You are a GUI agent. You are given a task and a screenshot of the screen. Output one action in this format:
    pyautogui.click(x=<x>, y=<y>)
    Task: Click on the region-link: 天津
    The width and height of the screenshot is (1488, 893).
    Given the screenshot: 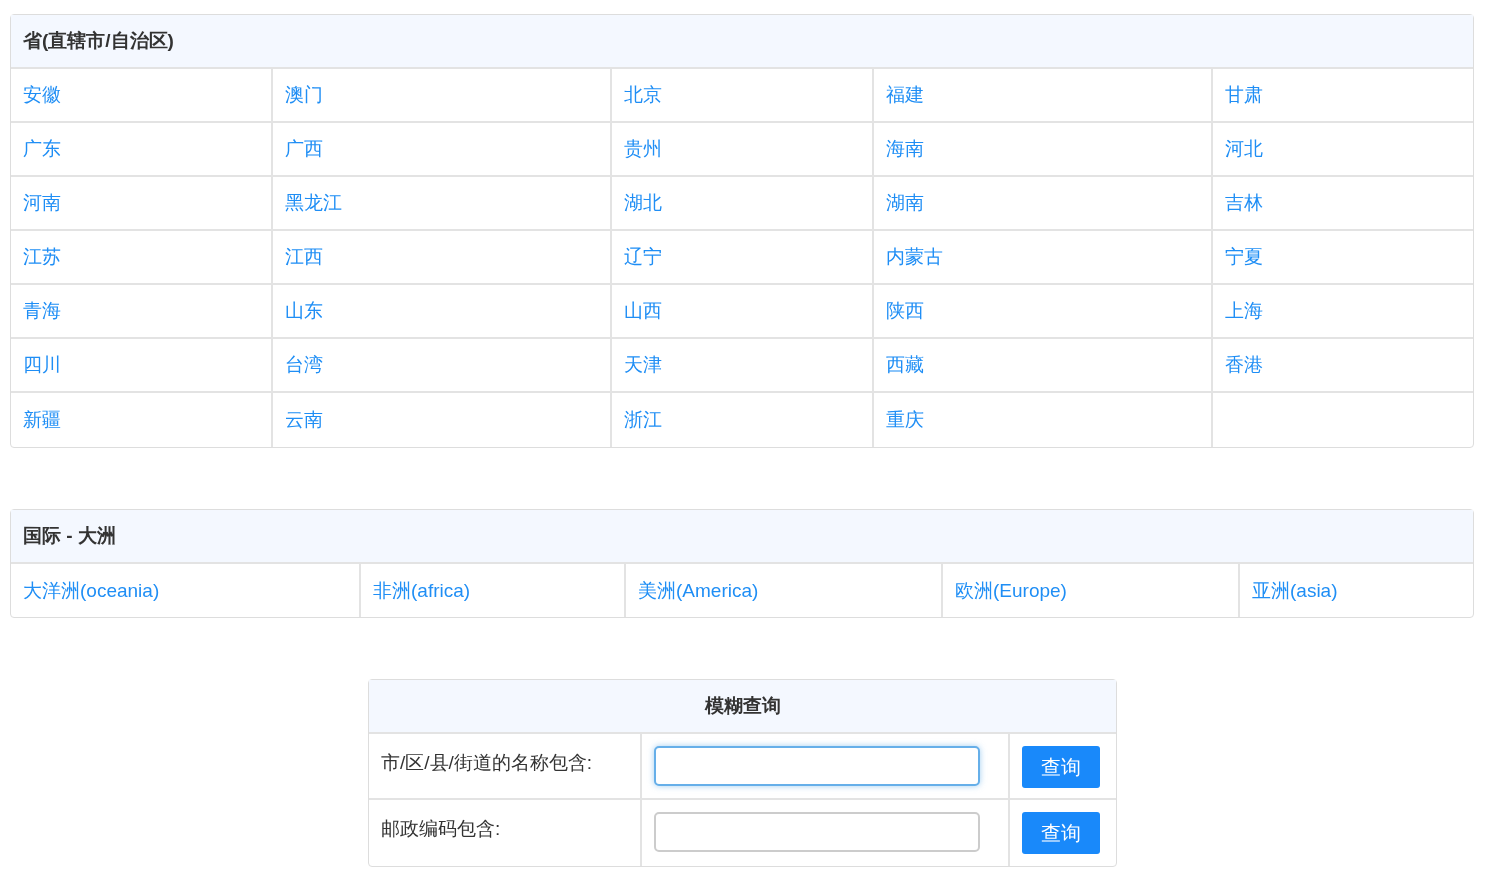 What is the action you would take?
    pyautogui.click(x=643, y=364)
    